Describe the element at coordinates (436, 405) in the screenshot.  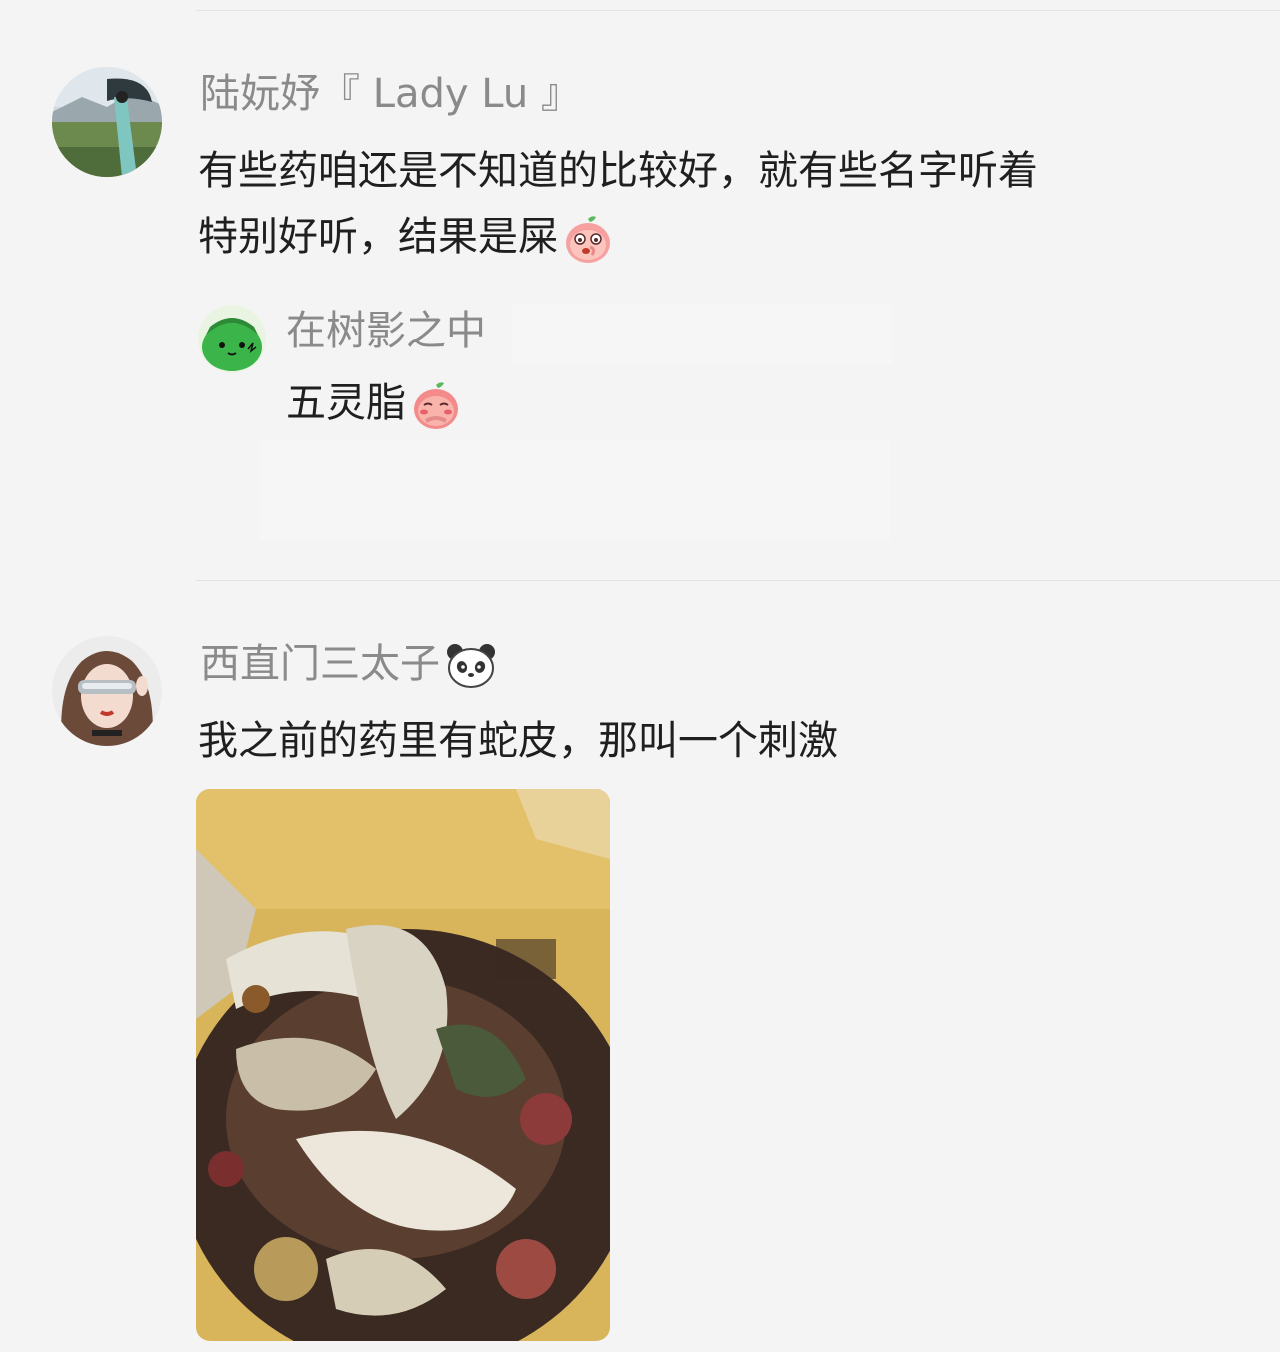
I see `peach-shy-sticker-icon` at that location.